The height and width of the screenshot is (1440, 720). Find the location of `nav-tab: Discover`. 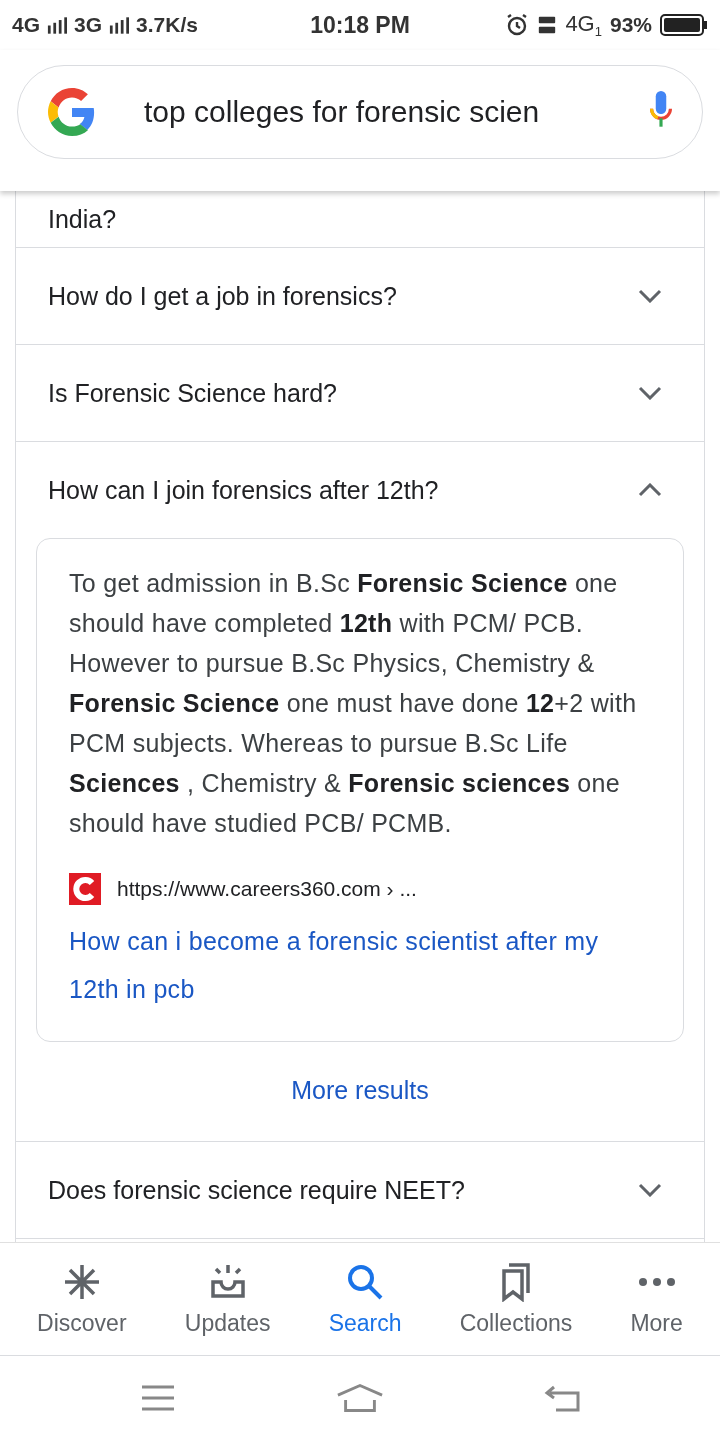

nav-tab: Discover is located at coordinates (82, 1299).